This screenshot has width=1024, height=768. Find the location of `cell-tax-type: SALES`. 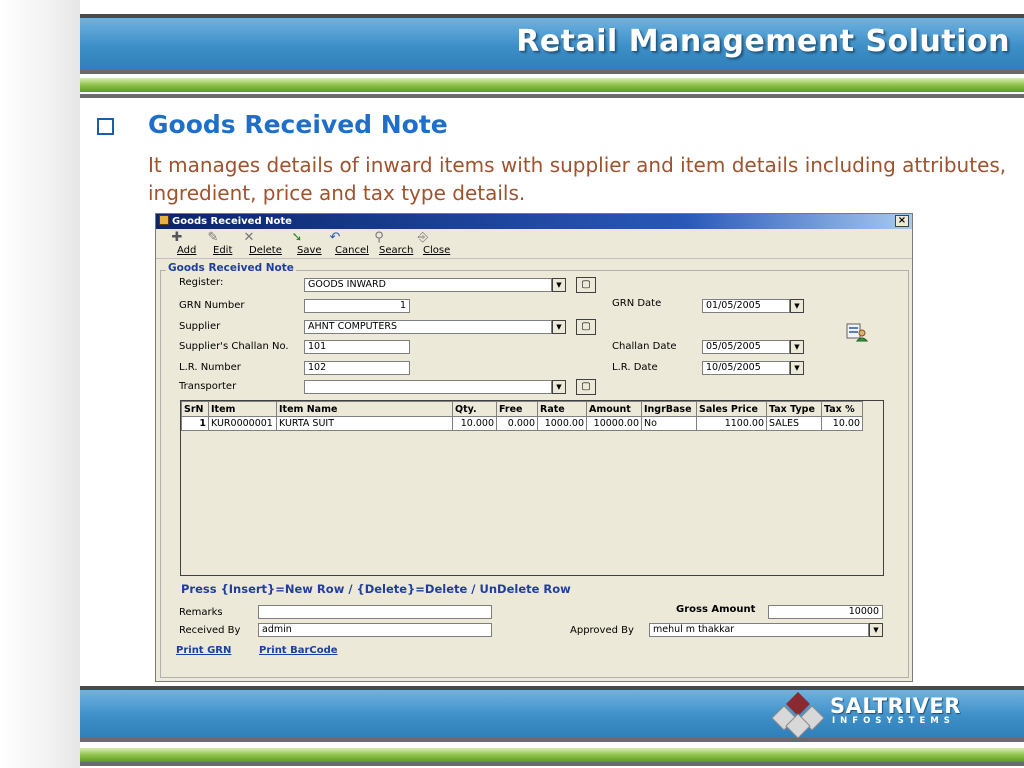

cell-tax-type: SALES is located at coordinates (794, 423).